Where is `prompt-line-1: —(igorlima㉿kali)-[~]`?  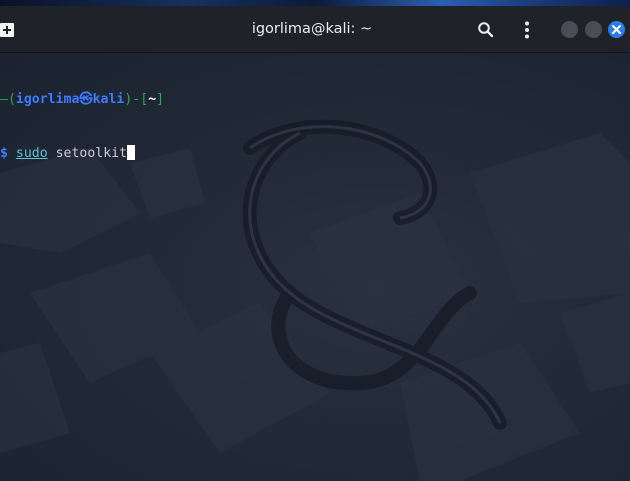 prompt-line-1: —(igorlima㉿kali)-[~] is located at coordinates (82, 100).